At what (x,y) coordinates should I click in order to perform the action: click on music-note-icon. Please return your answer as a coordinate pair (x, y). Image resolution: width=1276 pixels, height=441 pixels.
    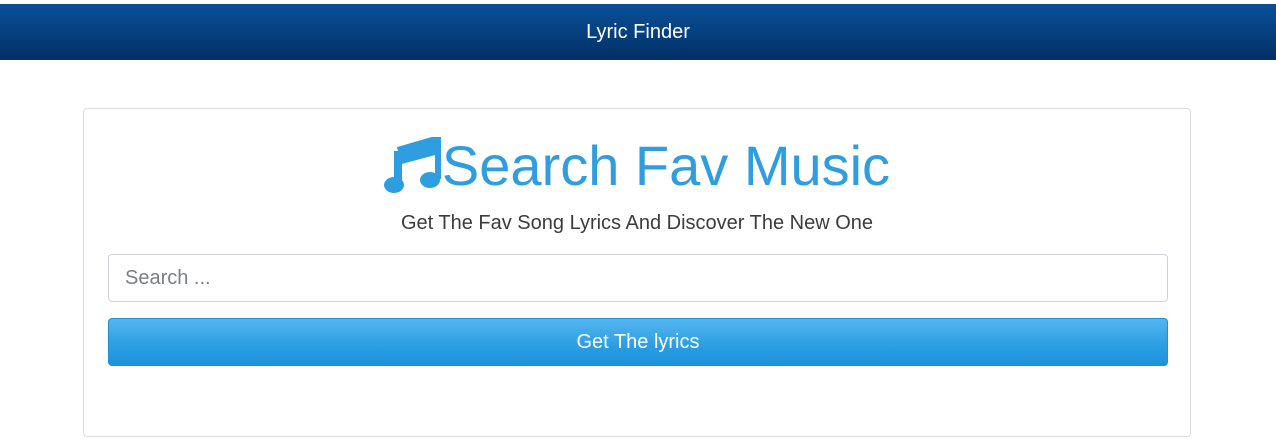
    Looking at the image, I should click on (412, 166).